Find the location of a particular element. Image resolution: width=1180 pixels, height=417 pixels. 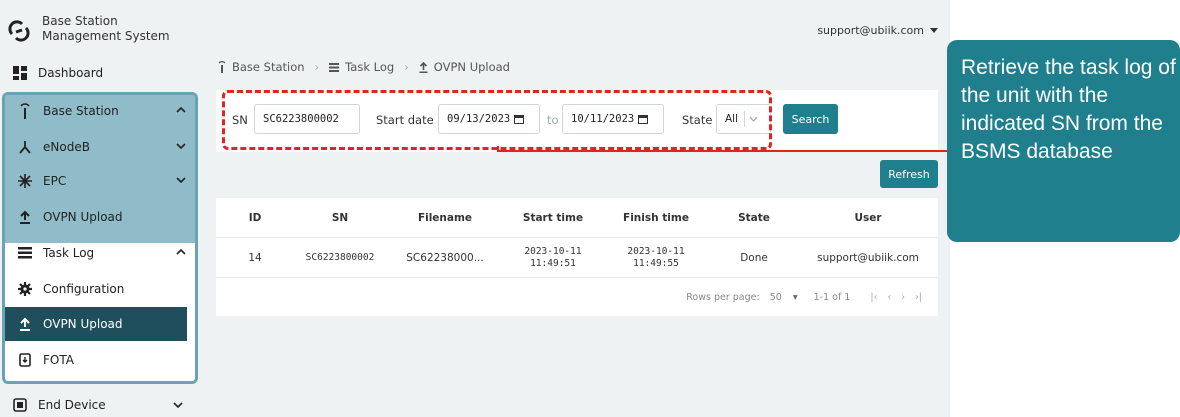

cell-state: Done is located at coordinates (754, 257).